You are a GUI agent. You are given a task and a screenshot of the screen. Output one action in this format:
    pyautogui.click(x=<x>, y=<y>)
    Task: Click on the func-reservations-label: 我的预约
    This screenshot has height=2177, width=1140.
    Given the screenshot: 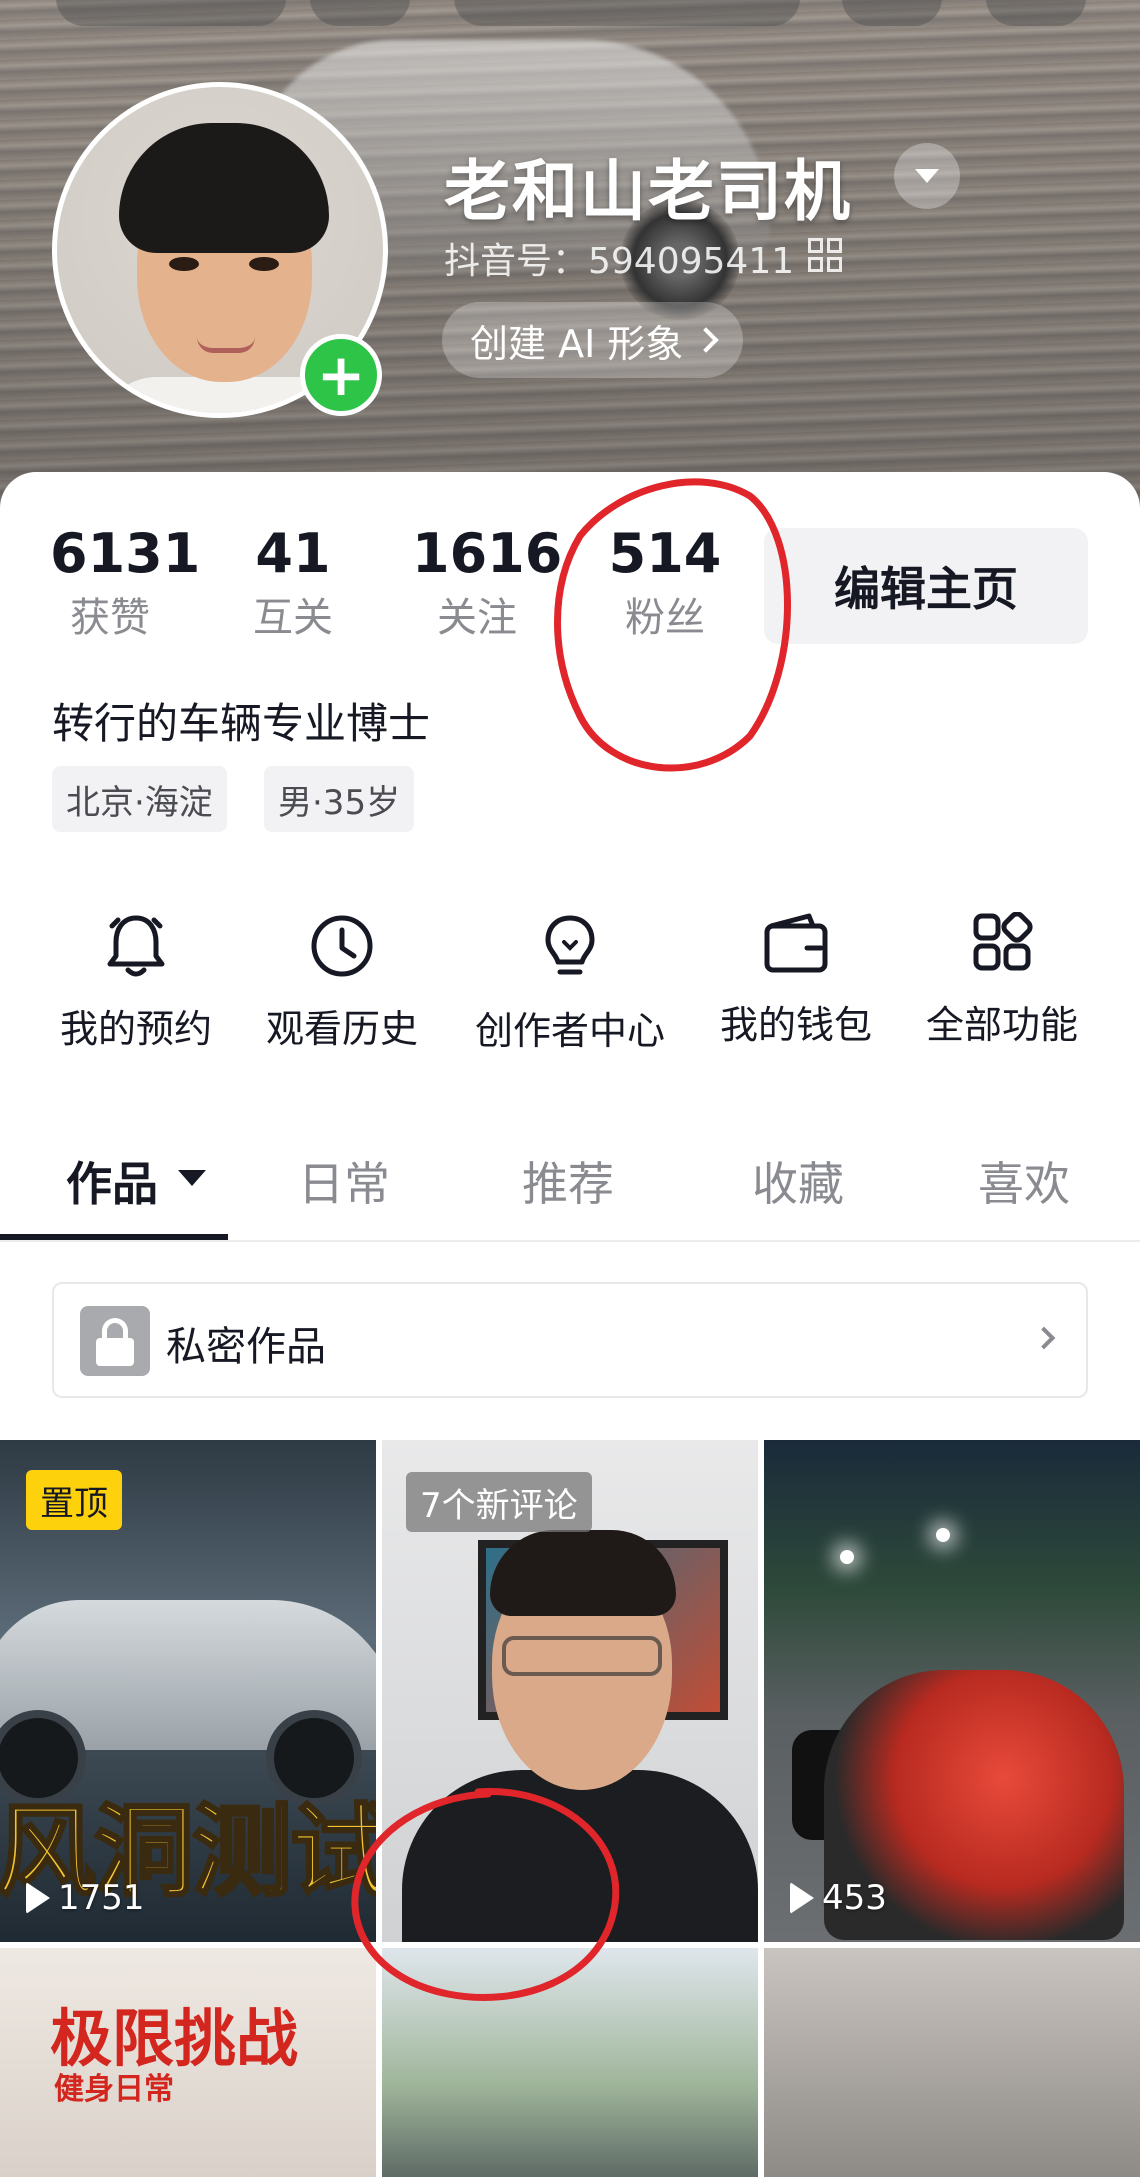 What is the action you would take?
    pyautogui.click(x=135, y=1029)
    